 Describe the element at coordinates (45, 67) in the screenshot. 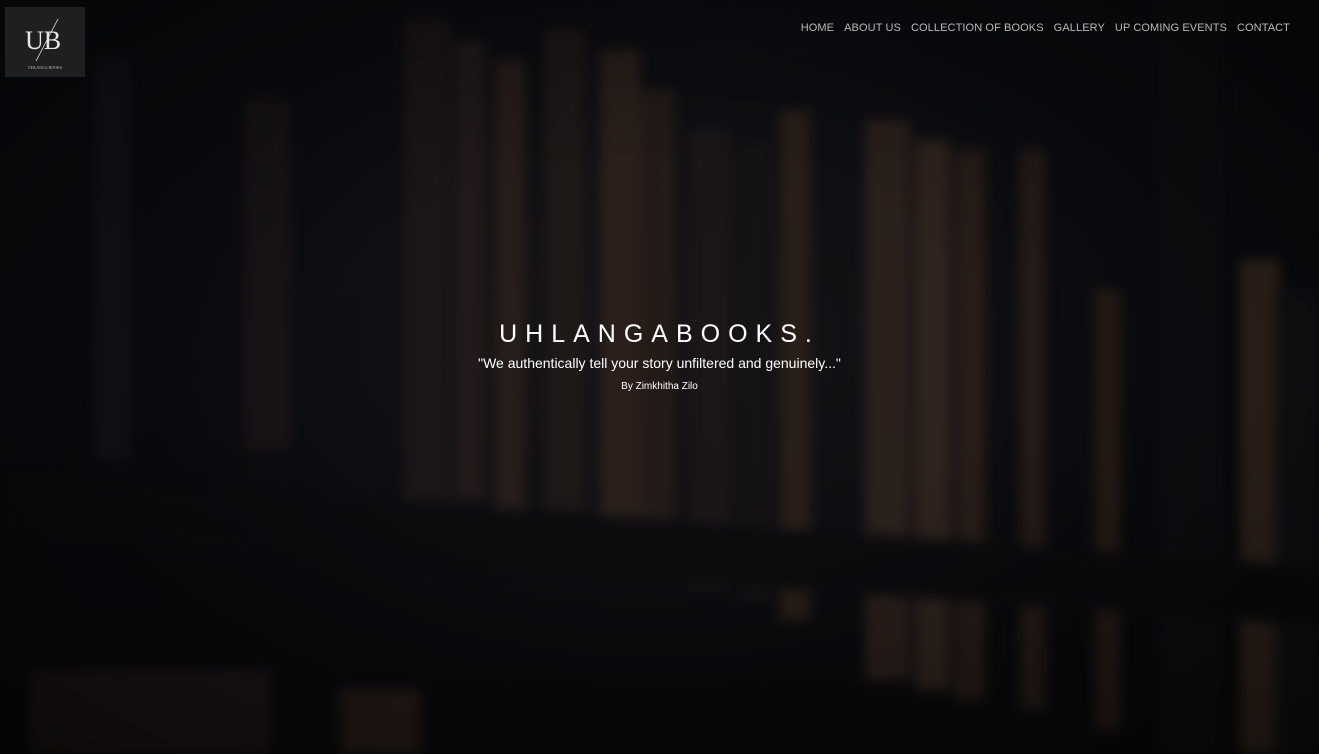

I see `svg-text: UHLANGA BOOKS` at that location.